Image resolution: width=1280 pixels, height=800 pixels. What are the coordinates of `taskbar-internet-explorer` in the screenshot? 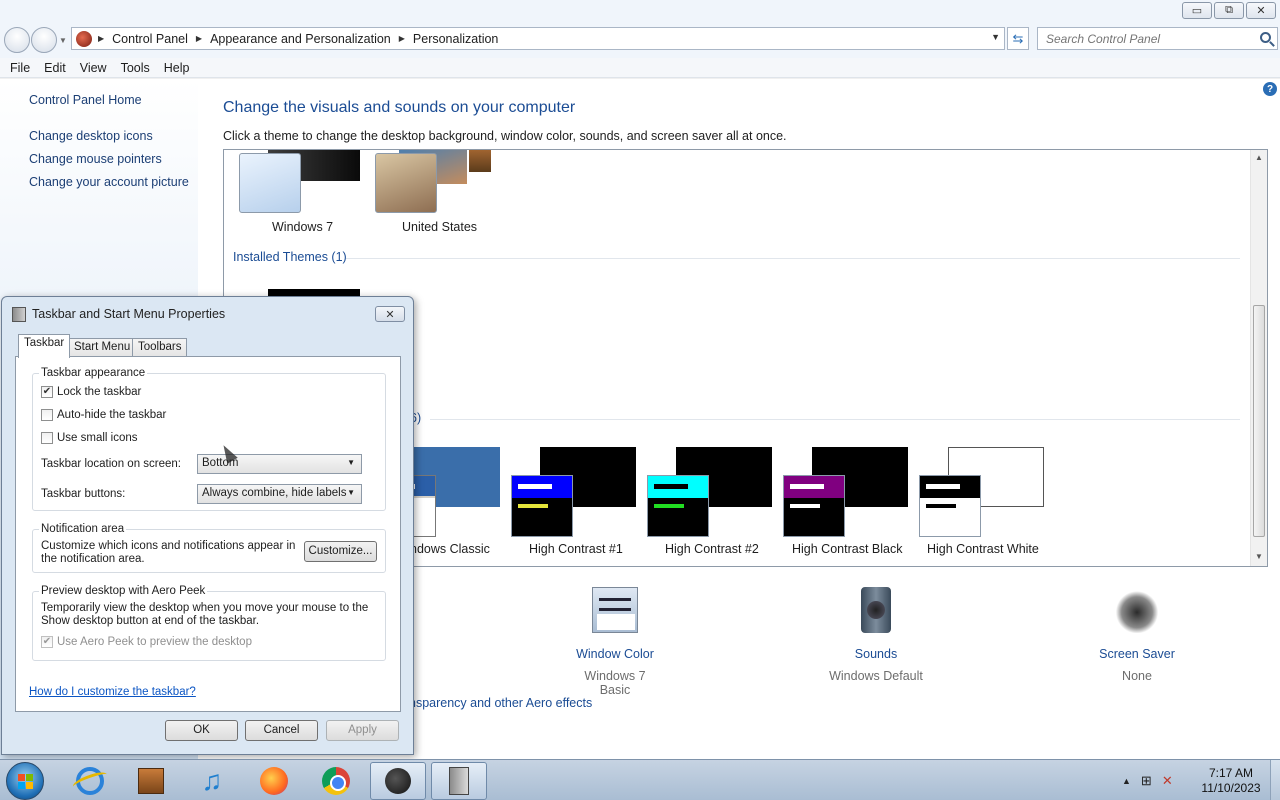 It's located at (90, 781).